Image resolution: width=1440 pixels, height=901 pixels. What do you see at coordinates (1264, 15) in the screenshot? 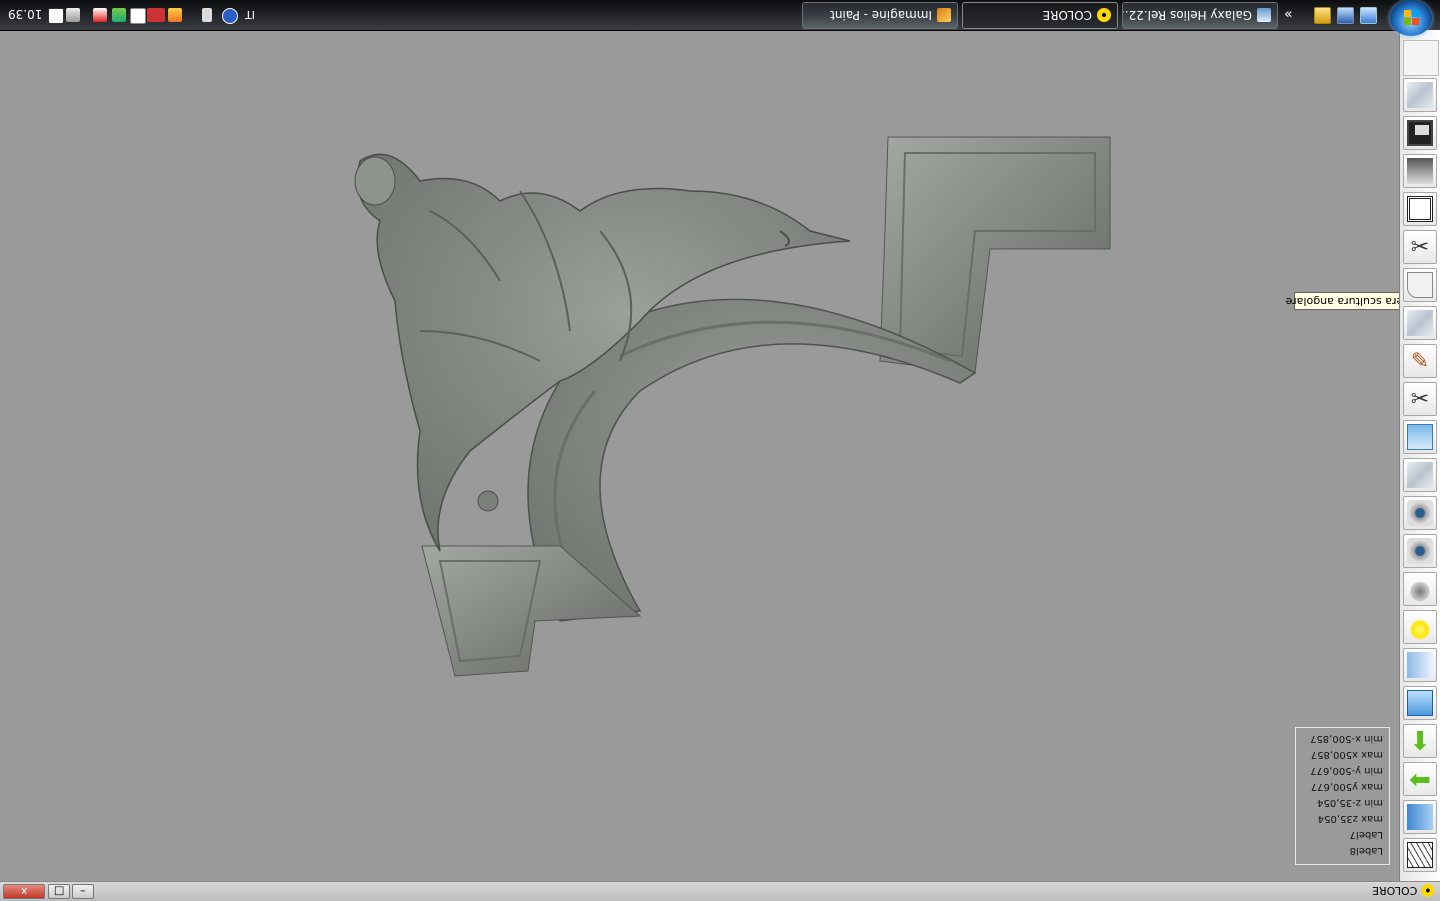
I see `galaxy-icon` at bounding box center [1264, 15].